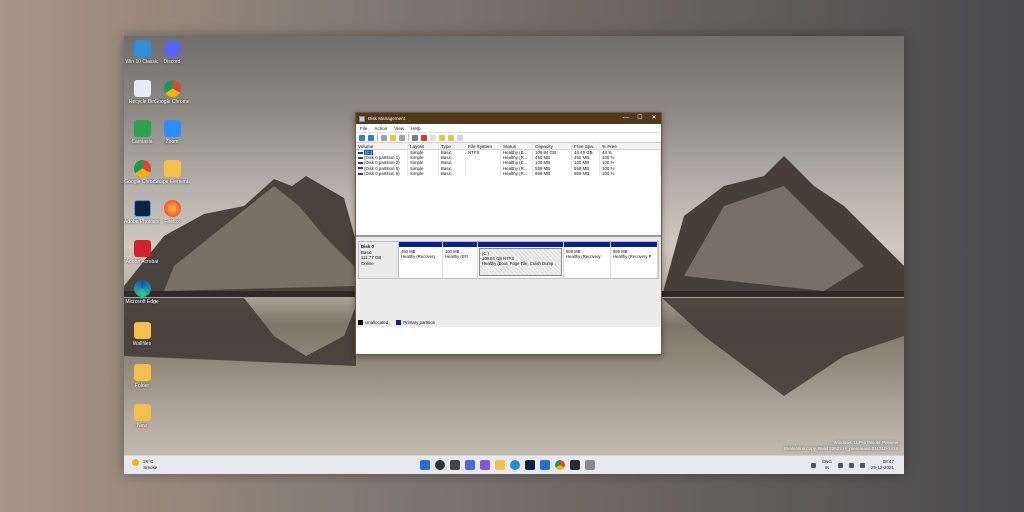  I want to click on recycle-bin-icon, so click(142, 88).